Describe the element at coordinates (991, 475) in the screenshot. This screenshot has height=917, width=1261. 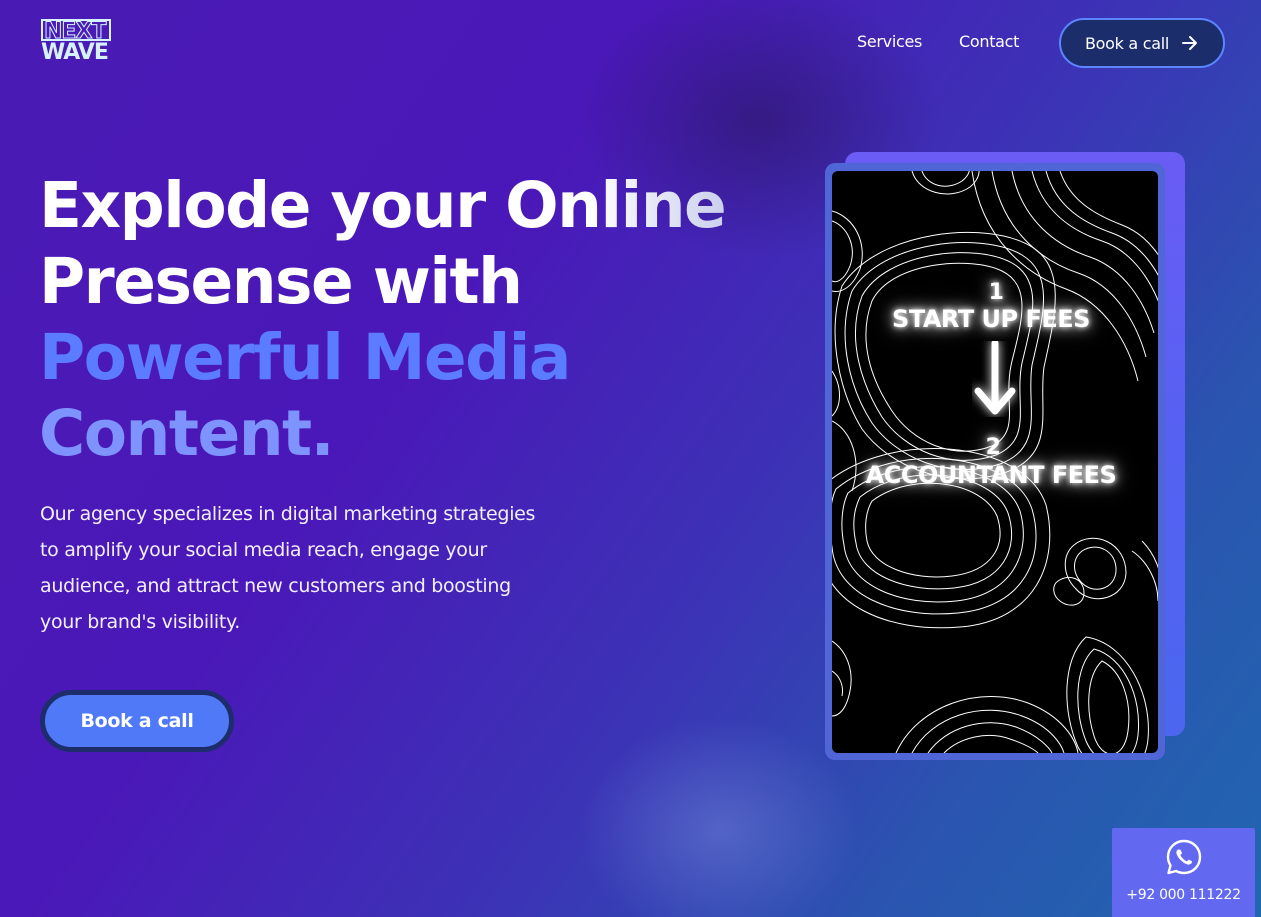
I see `step-2-label: ACCOUNTANT FEES` at that location.